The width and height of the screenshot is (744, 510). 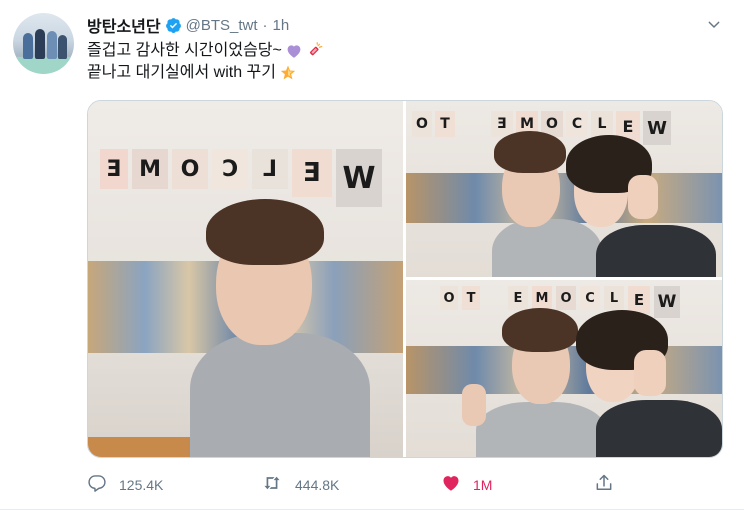 What do you see at coordinates (272, 485) in the screenshot?
I see `retweet-icon` at bounding box center [272, 485].